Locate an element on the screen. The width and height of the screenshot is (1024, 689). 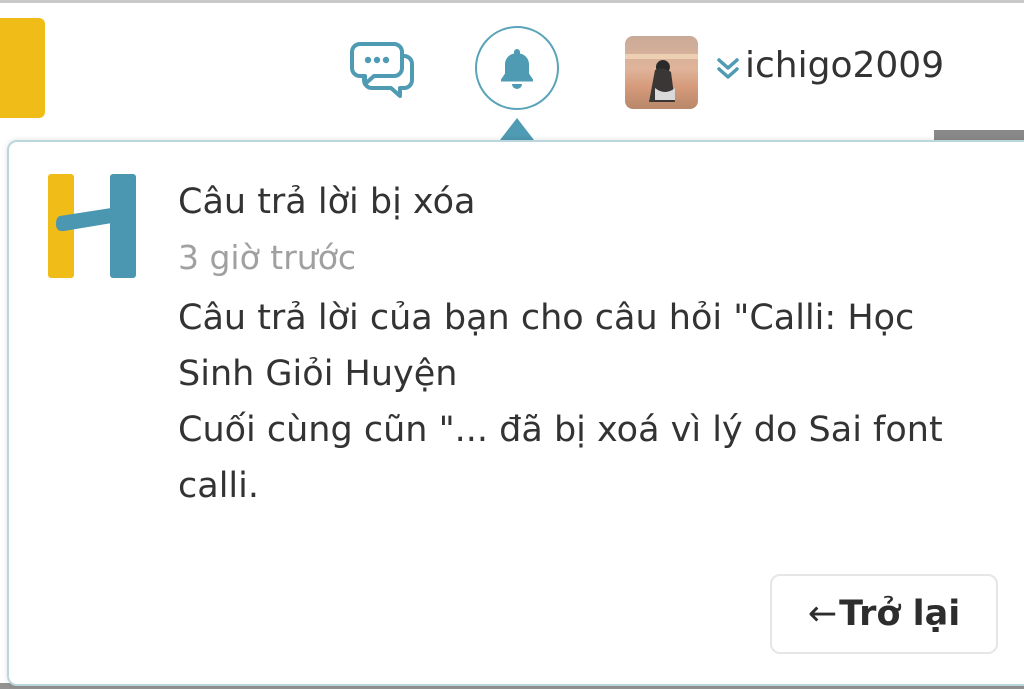
site-logo-partial is located at coordinates (22, 68).